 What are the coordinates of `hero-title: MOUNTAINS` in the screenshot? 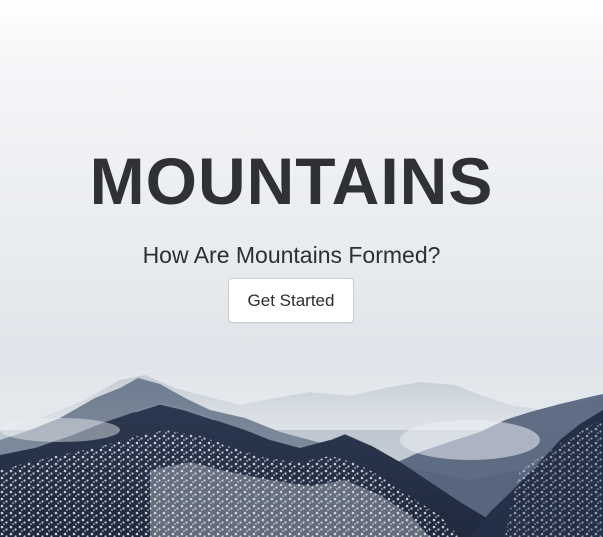 It's located at (291, 181).